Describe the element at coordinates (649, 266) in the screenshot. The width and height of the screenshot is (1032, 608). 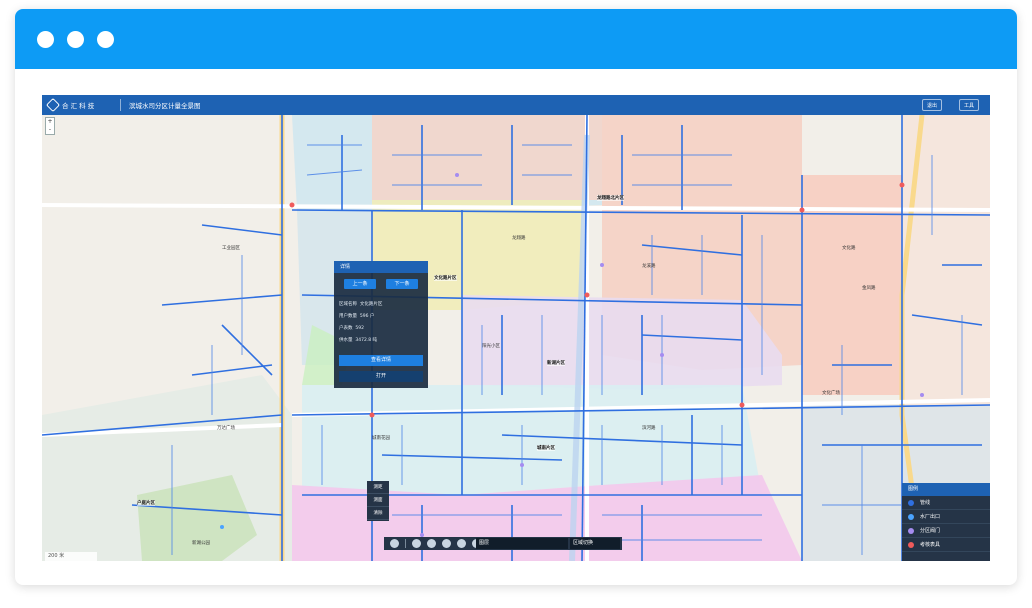
I see `map-label: 龙溪路` at that location.